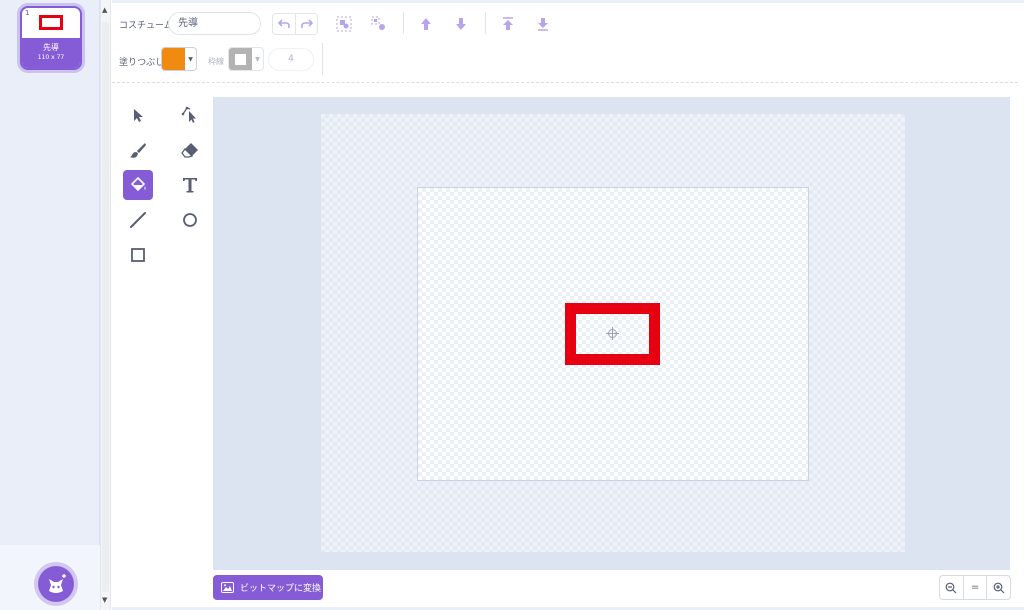 The image size is (1024, 610). I want to click on text-icon, so click(190, 185).